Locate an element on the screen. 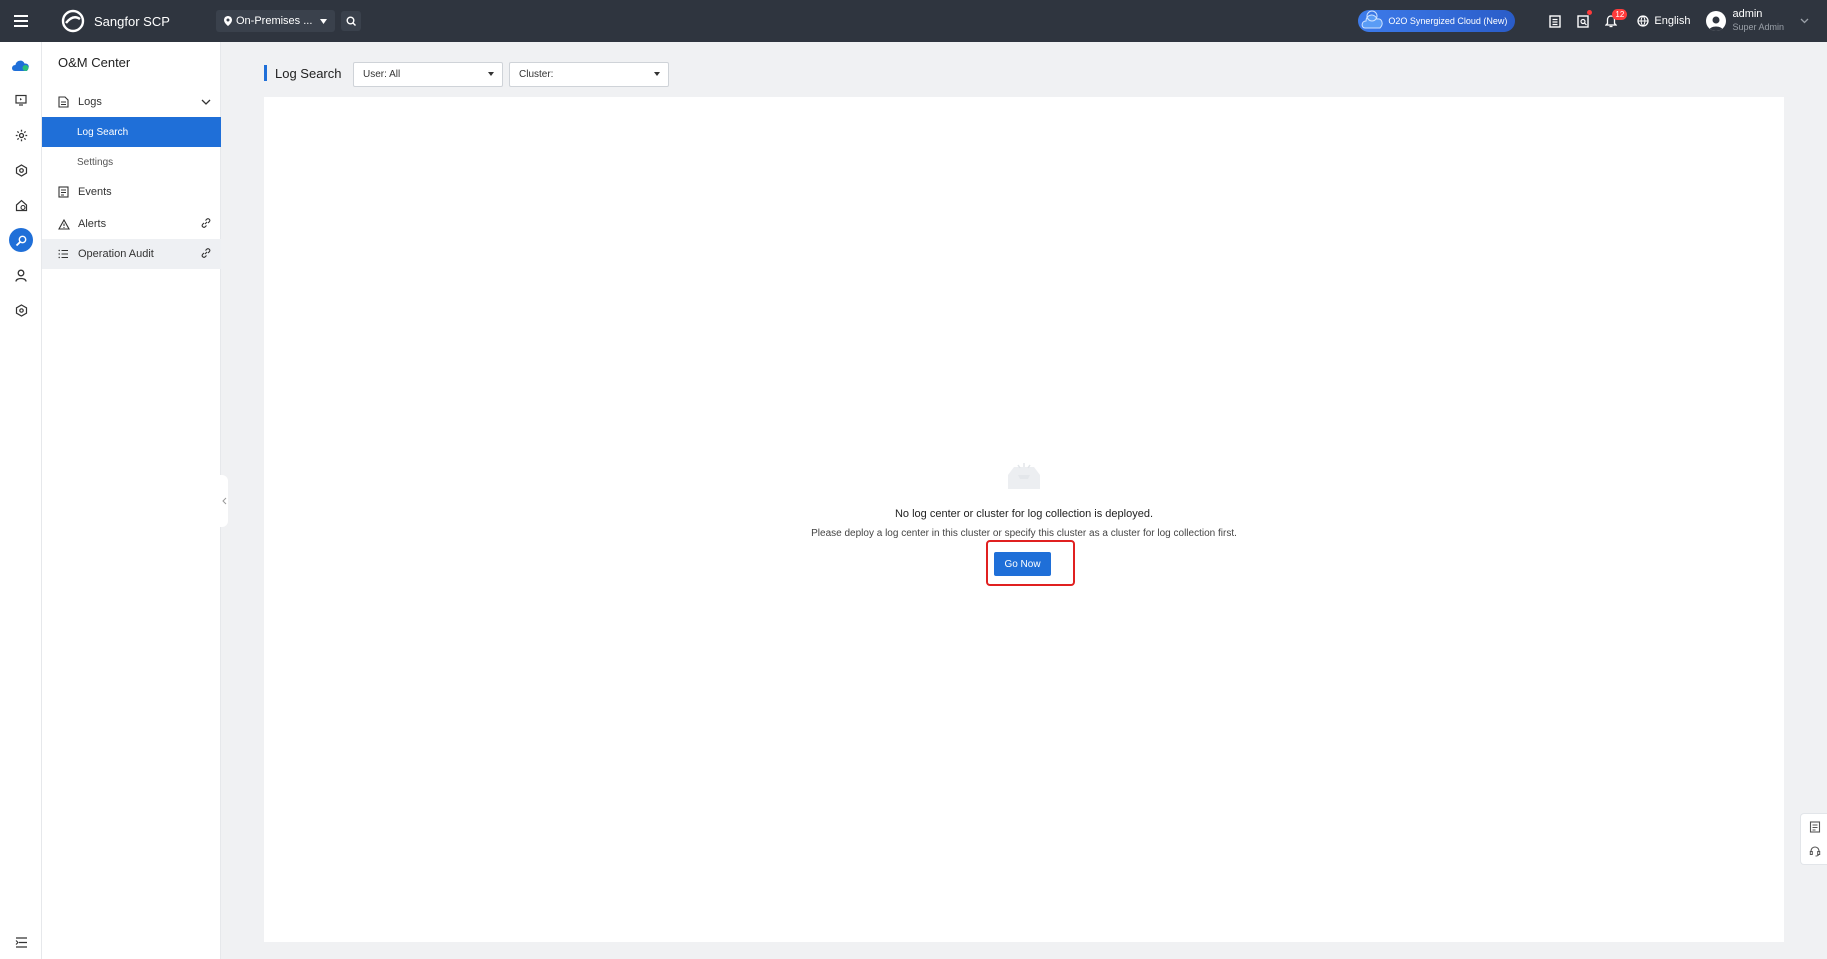 Image resolution: width=1827 pixels, height=959 pixels. user-role: Super Admin is located at coordinates (1758, 27).